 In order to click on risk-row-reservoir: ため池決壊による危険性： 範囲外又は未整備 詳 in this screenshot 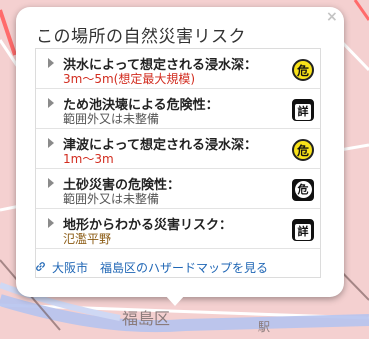, I will do `click(178, 109)`.